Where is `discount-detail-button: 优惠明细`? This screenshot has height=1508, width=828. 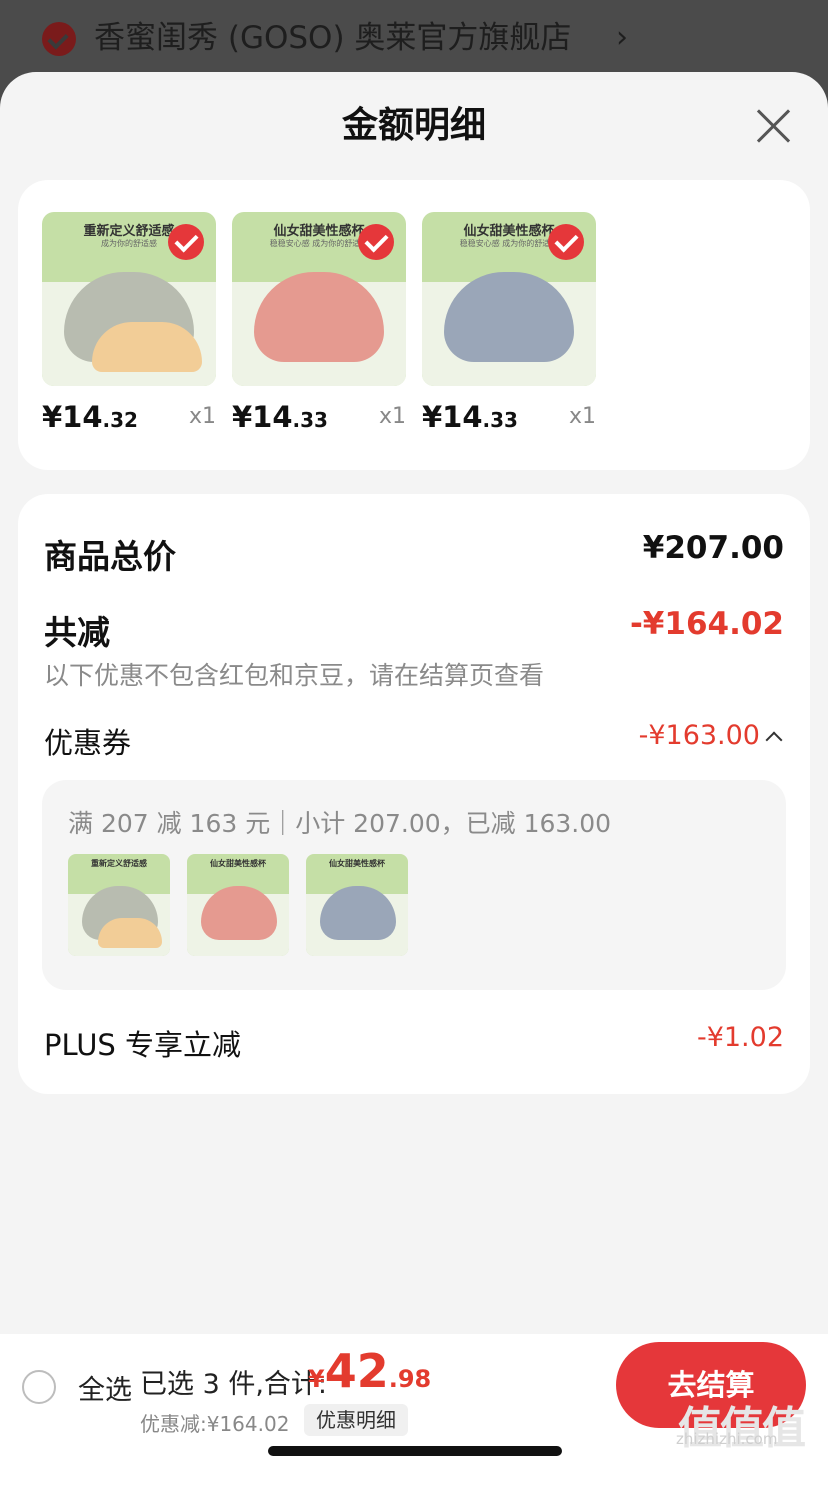 discount-detail-button: 优惠明细 is located at coordinates (356, 1420).